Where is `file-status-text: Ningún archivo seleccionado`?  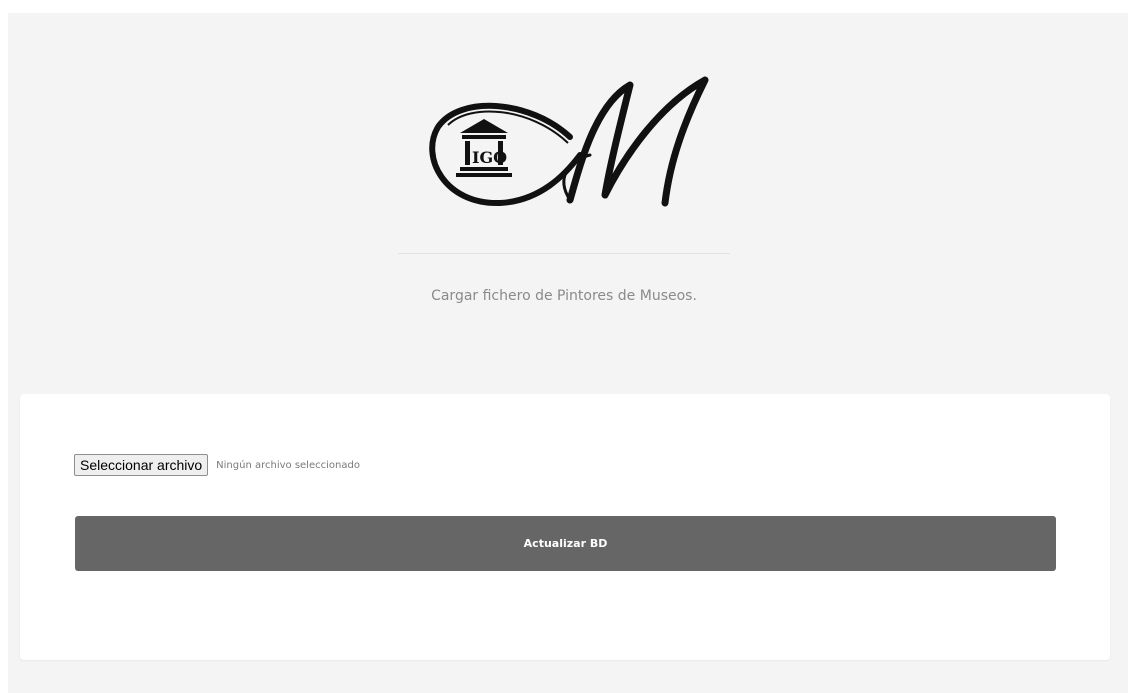 file-status-text: Ningún archivo seleccionado is located at coordinates (288, 465).